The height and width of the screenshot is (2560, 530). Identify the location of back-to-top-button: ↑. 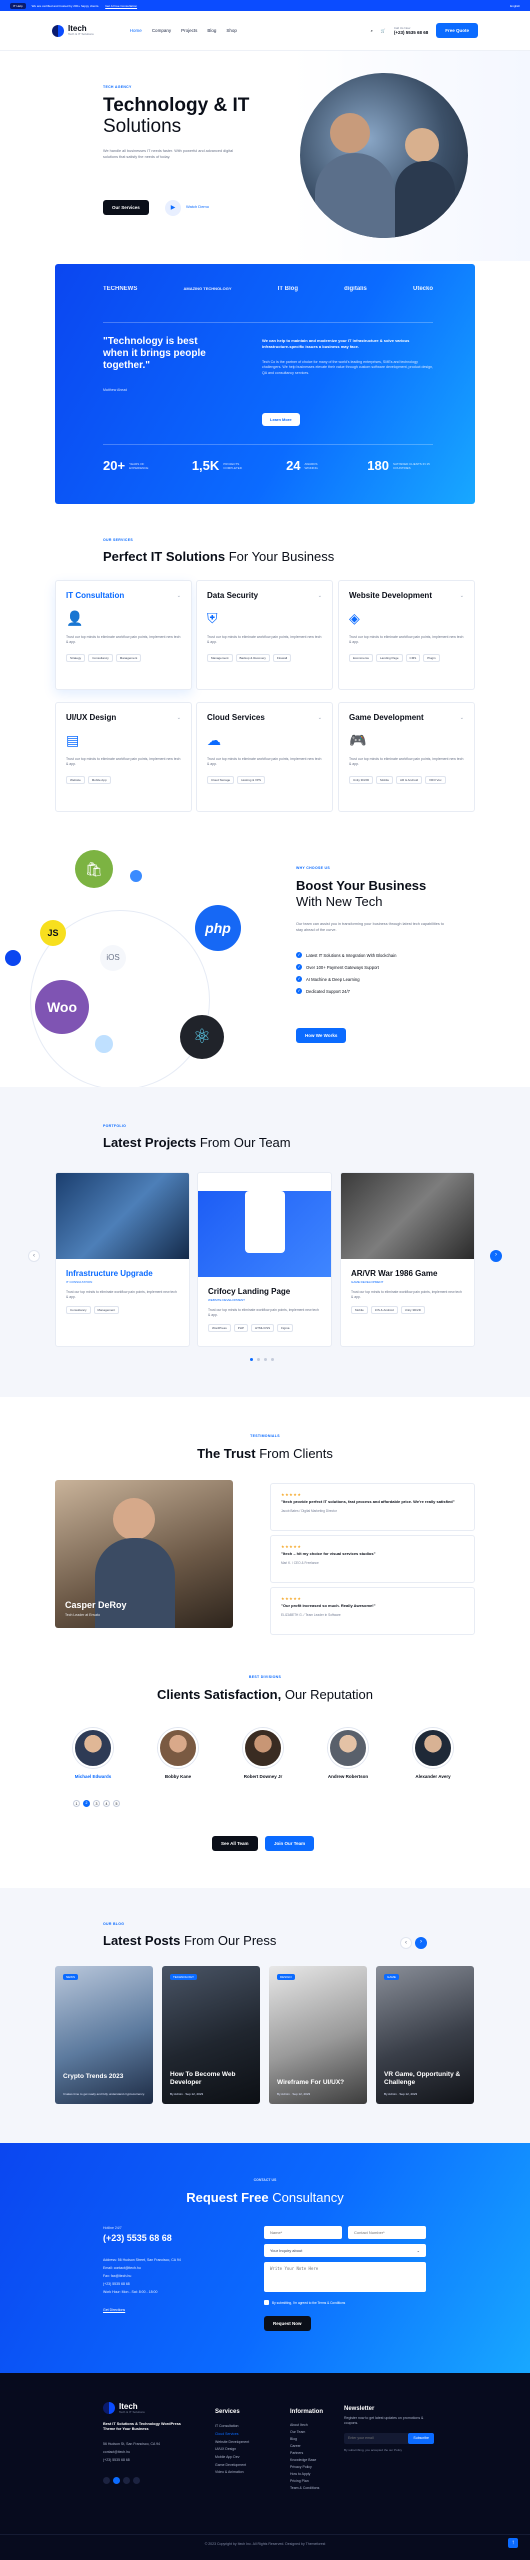
(513, 2543).